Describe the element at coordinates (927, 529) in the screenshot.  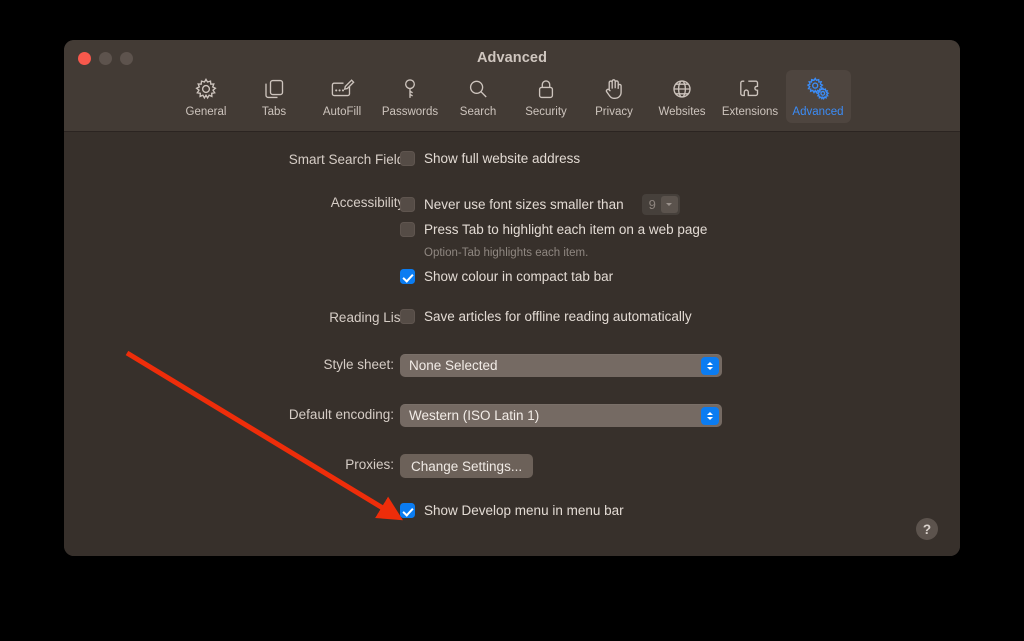
I see `help-button: ?` at that location.